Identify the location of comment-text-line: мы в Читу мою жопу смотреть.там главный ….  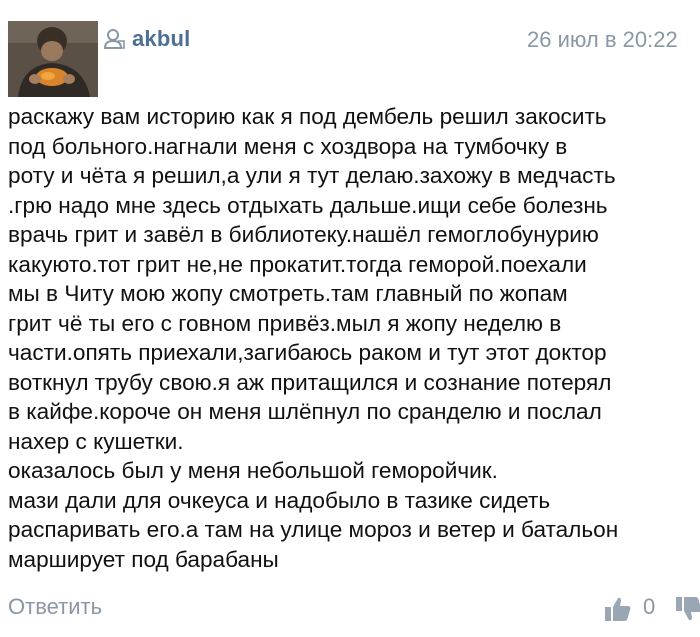
(288, 293).